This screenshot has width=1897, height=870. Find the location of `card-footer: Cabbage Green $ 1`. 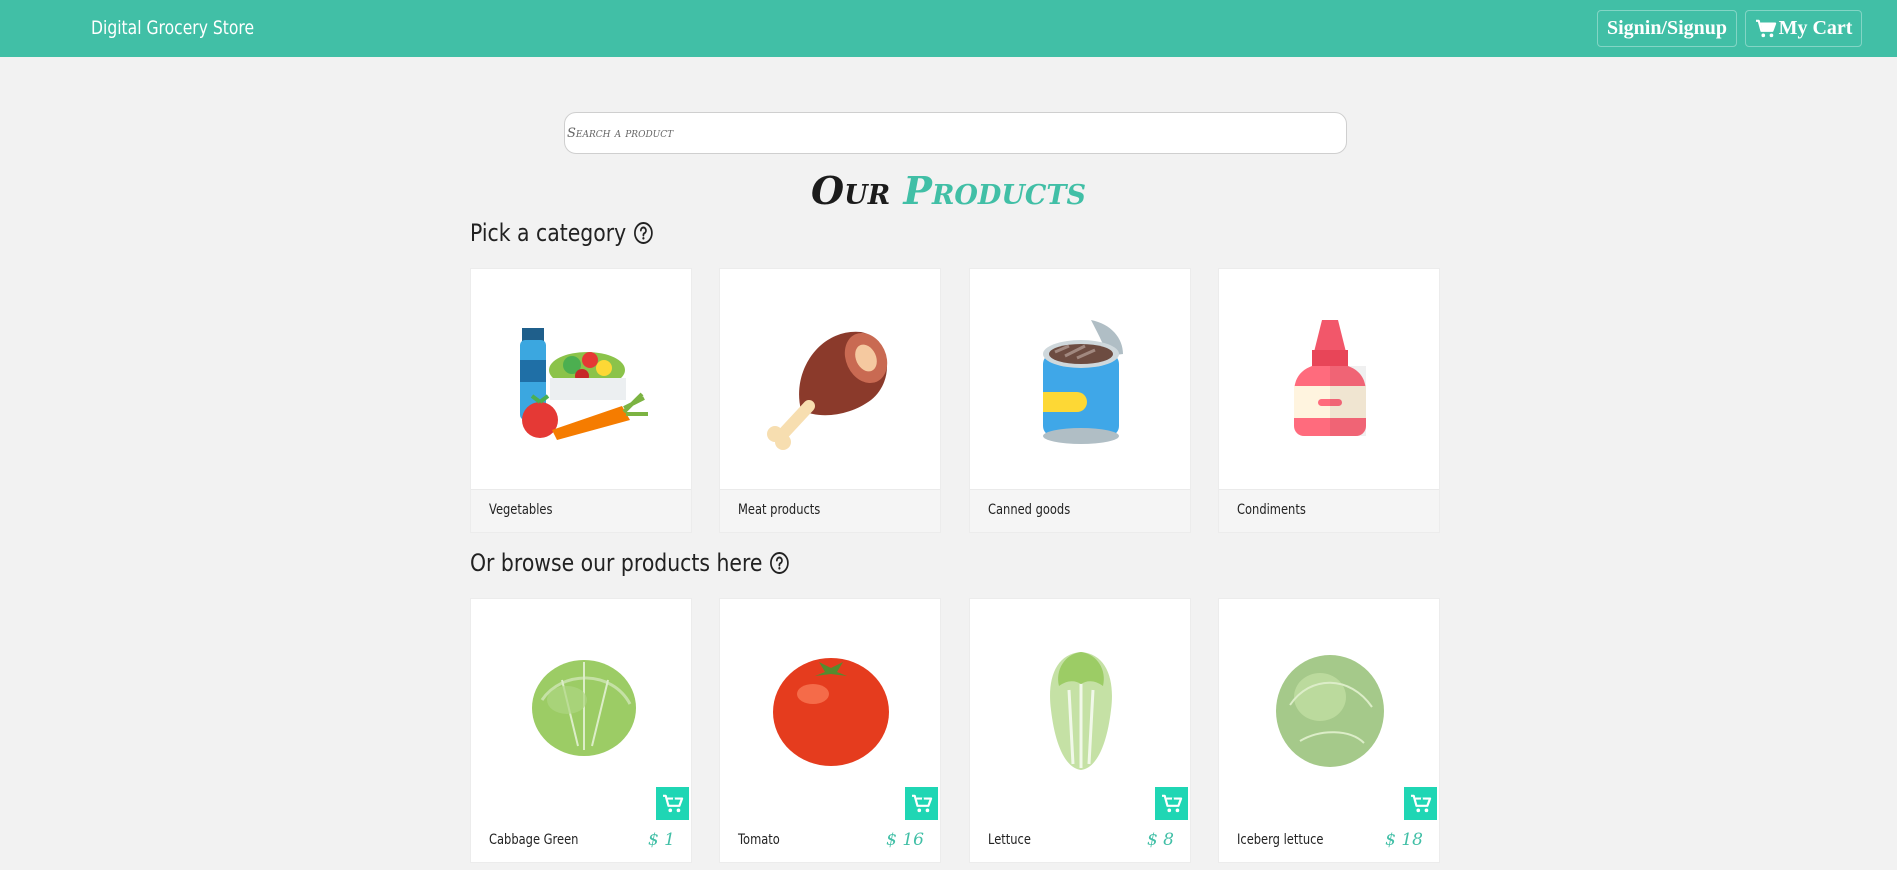

card-footer: Cabbage Green $ 1 is located at coordinates (581, 841).